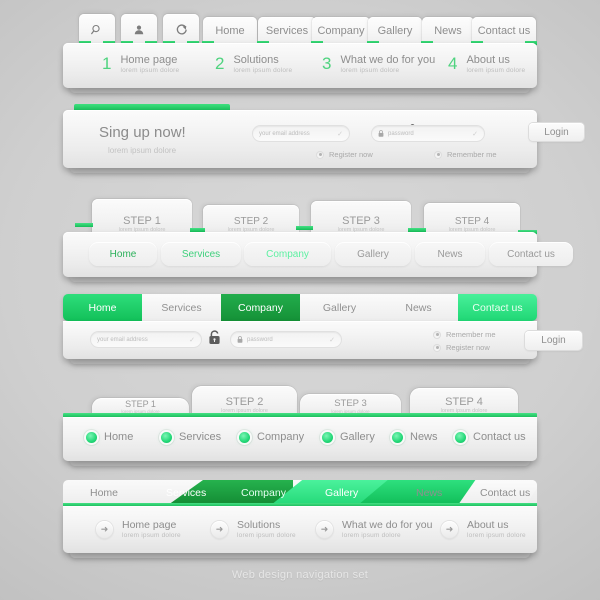  What do you see at coordinates (256, 60) in the screenshot?
I see `row1-item-title: Solutions` at bounding box center [256, 60].